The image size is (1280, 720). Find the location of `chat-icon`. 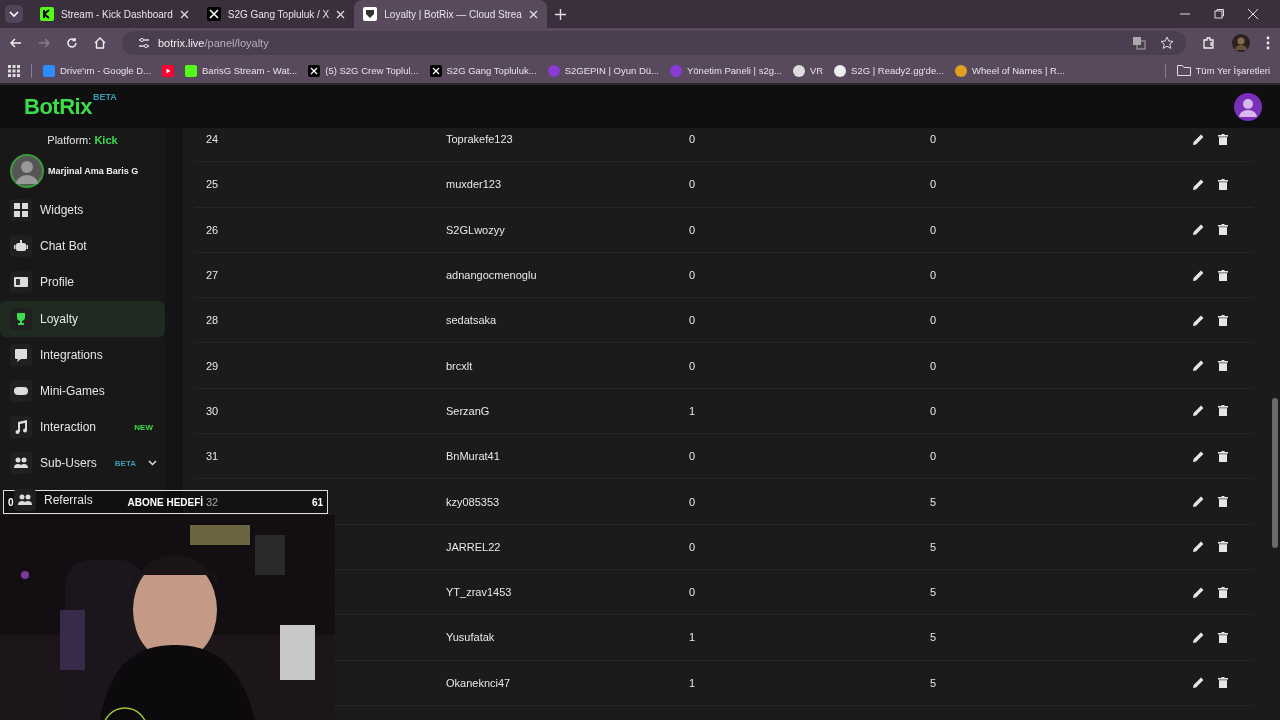

chat-icon is located at coordinates (21, 354).